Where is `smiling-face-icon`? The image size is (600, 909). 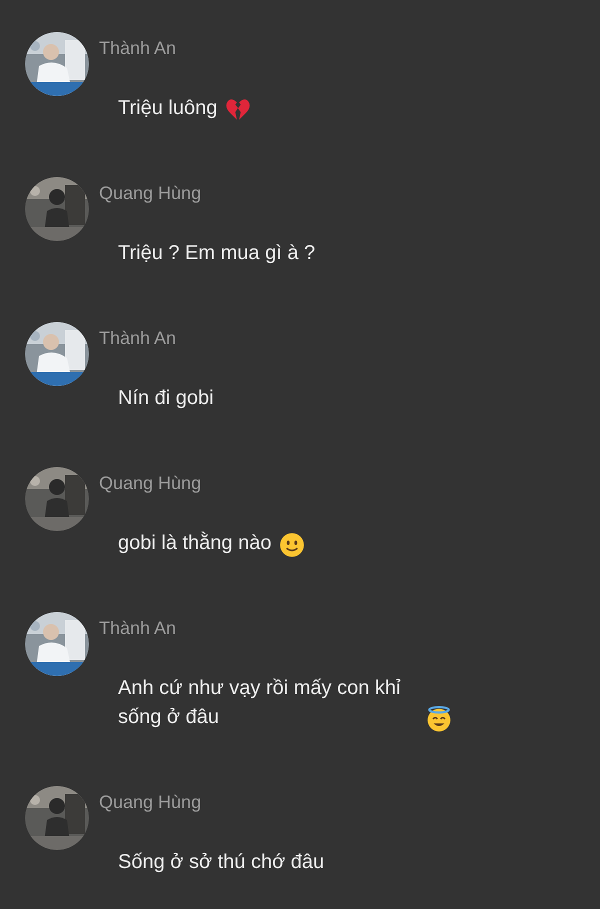 smiling-face-icon is located at coordinates (292, 545).